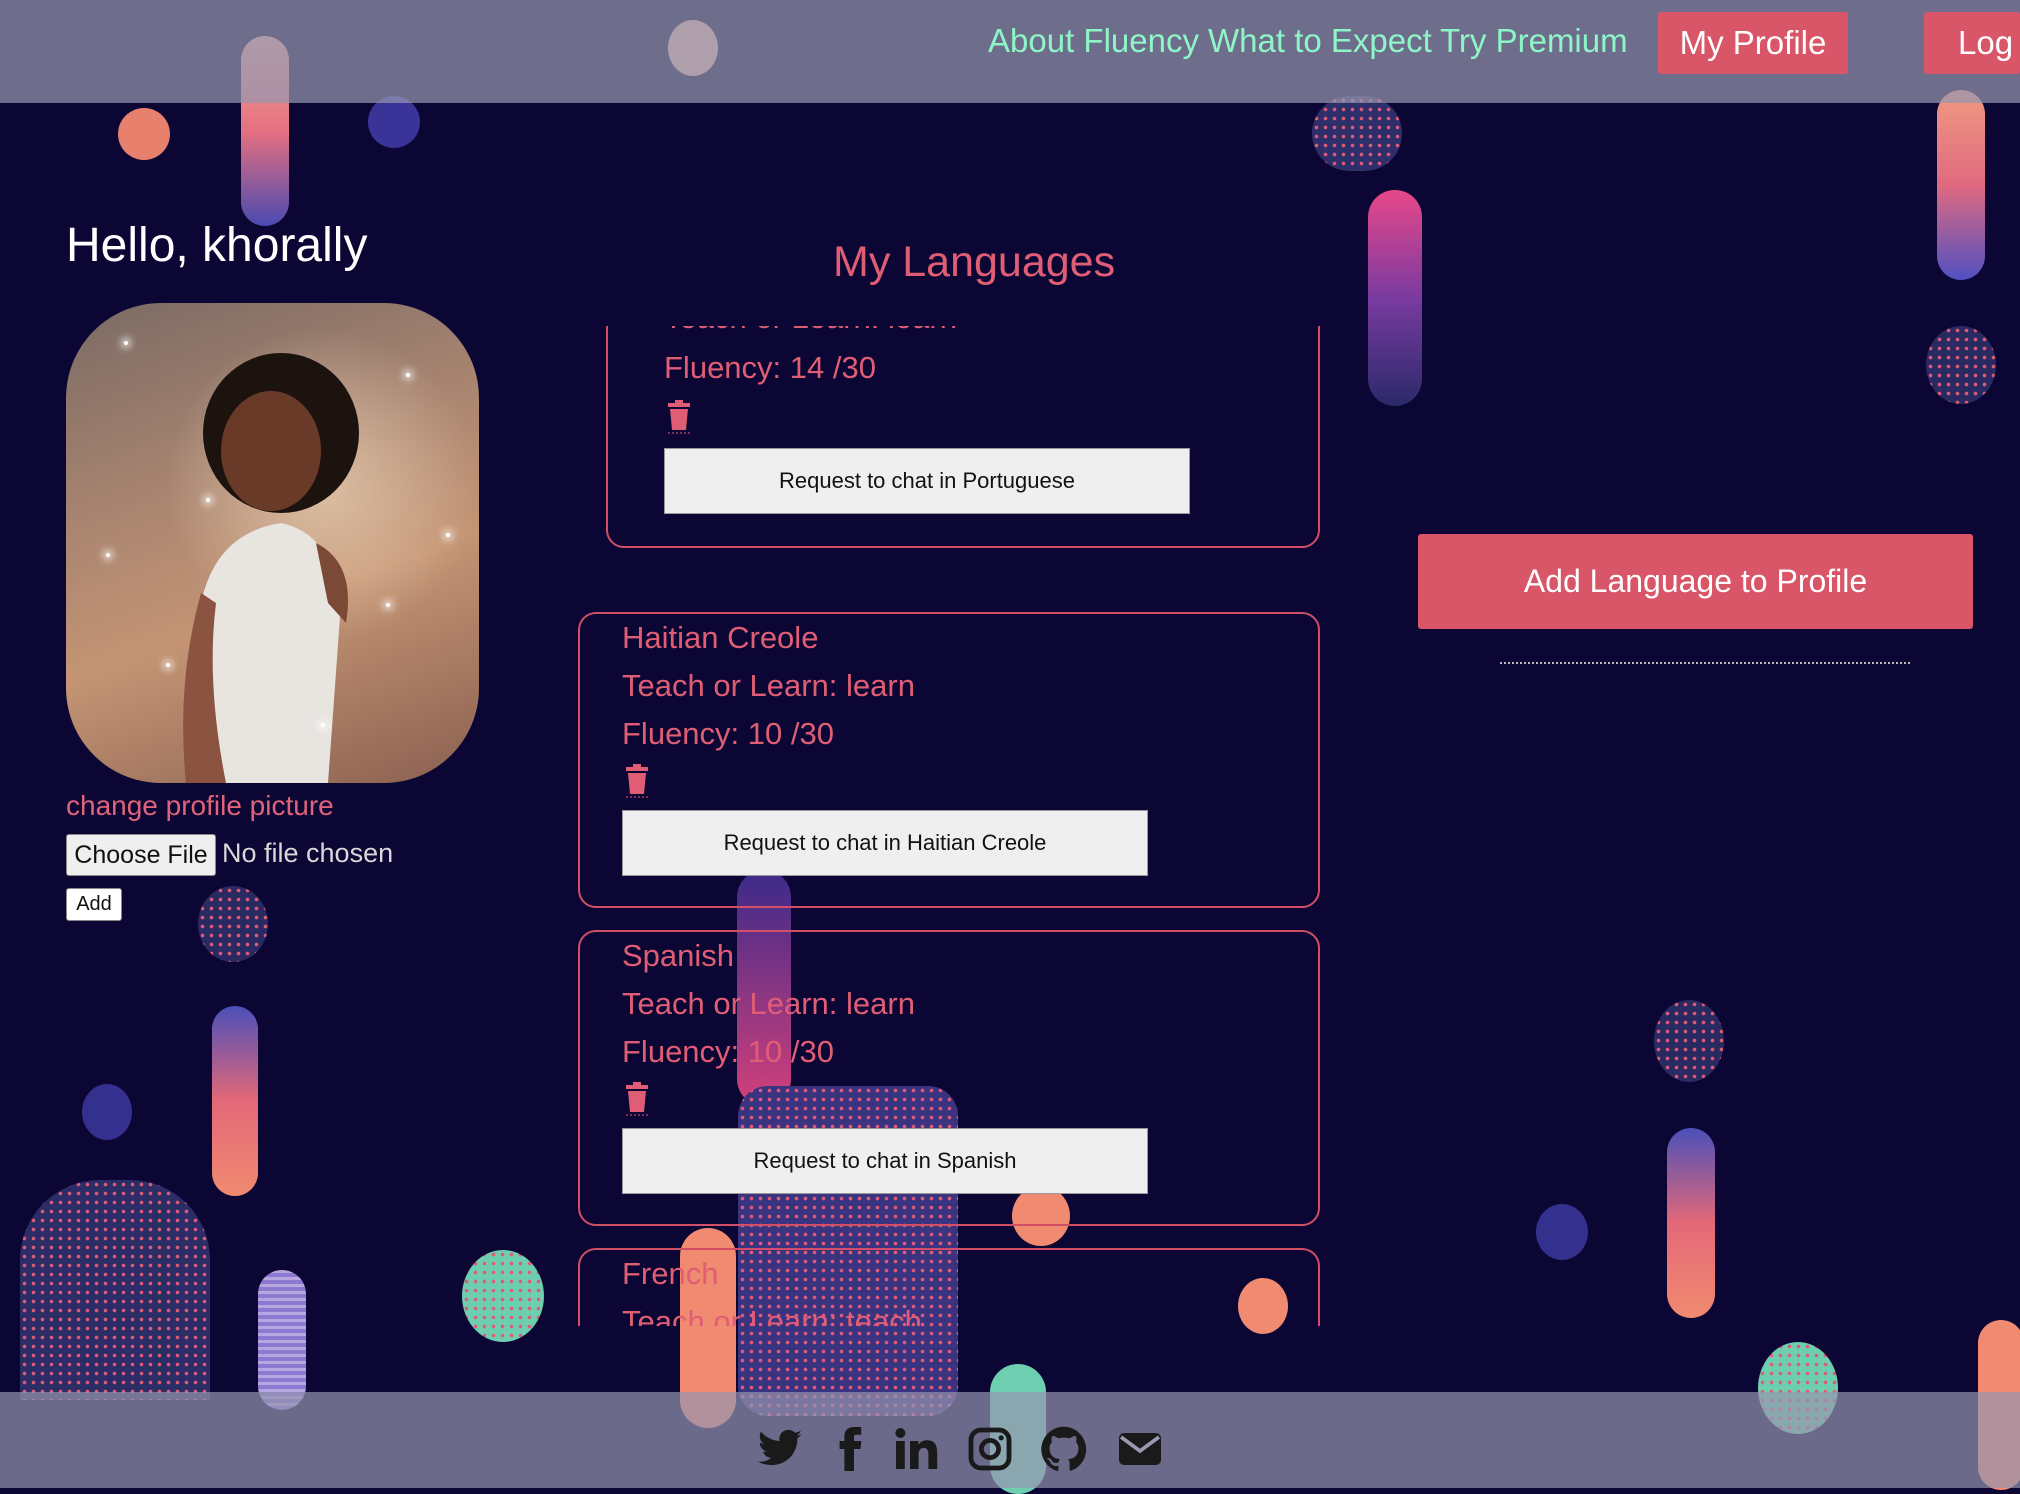 This screenshot has height=1494, width=2020. I want to click on linkedin-icon, so click(916, 1449).